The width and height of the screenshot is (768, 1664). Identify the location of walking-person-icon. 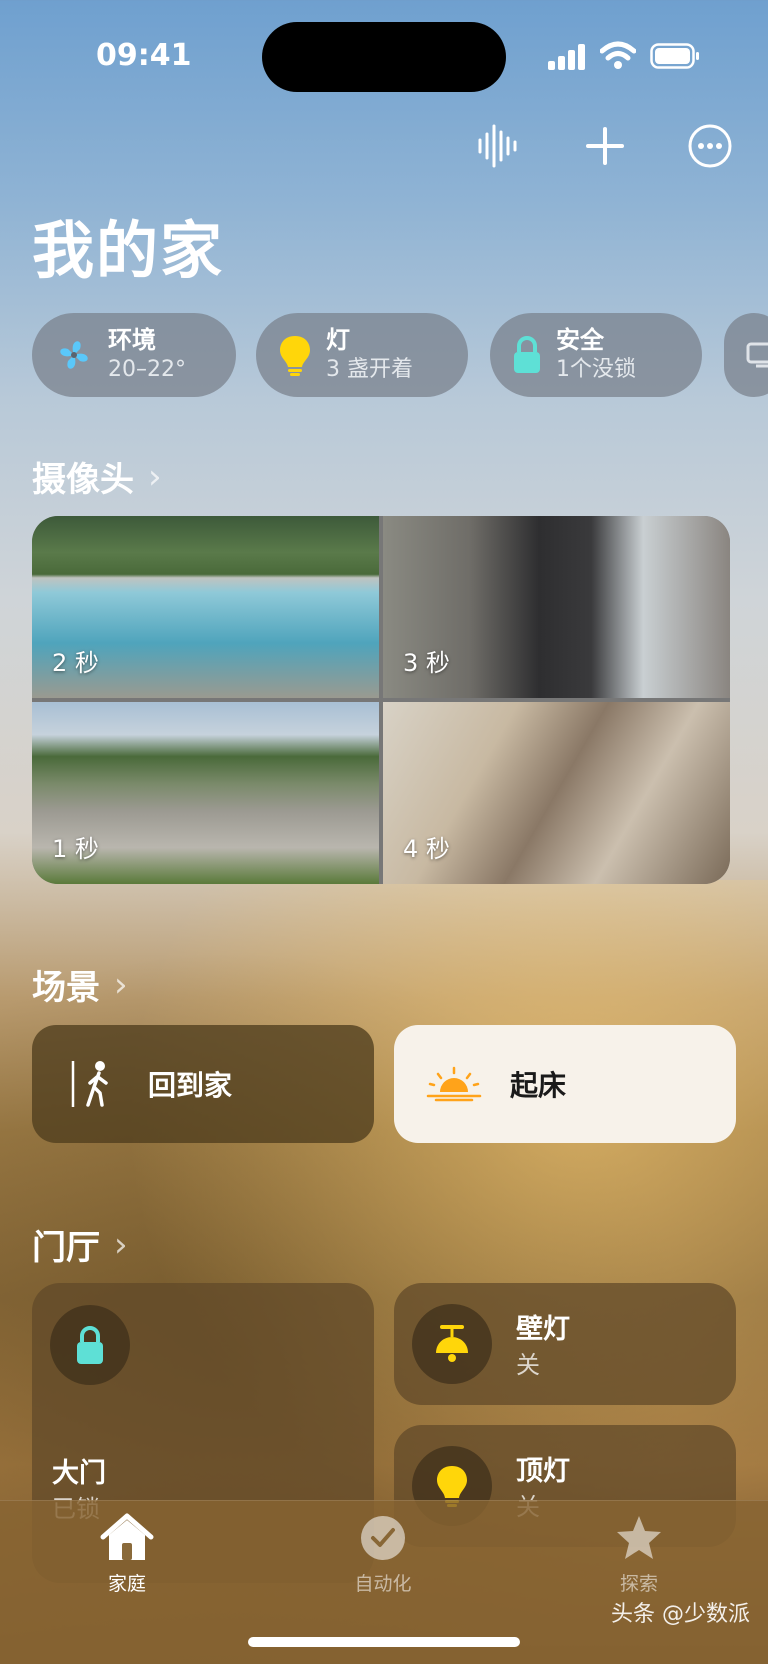
(89, 1084).